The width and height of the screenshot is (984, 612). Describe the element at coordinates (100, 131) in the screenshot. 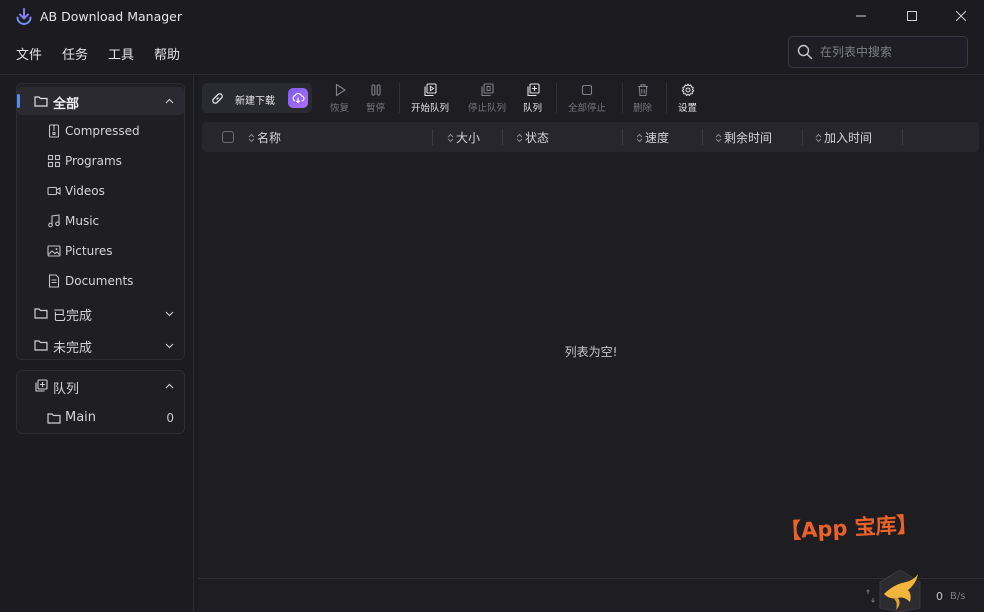

I see `sidebar-item-compressed: Compressed` at that location.